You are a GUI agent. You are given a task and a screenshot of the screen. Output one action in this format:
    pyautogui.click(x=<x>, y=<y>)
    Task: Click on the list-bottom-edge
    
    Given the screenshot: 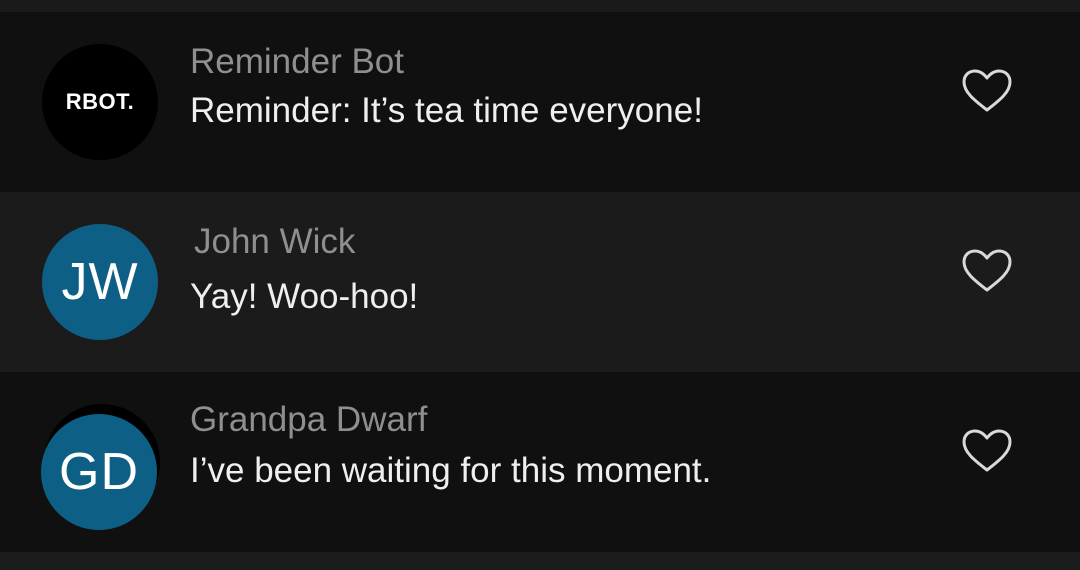 What is the action you would take?
    pyautogui.click(x=540, y=561)
    